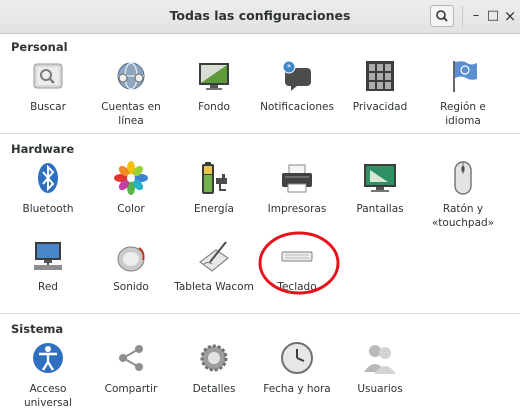  What do you see at coordinates (131, 389) in the screenshot?
I see `item-compartir-label: Compartir` at bounding box center [131, 389].